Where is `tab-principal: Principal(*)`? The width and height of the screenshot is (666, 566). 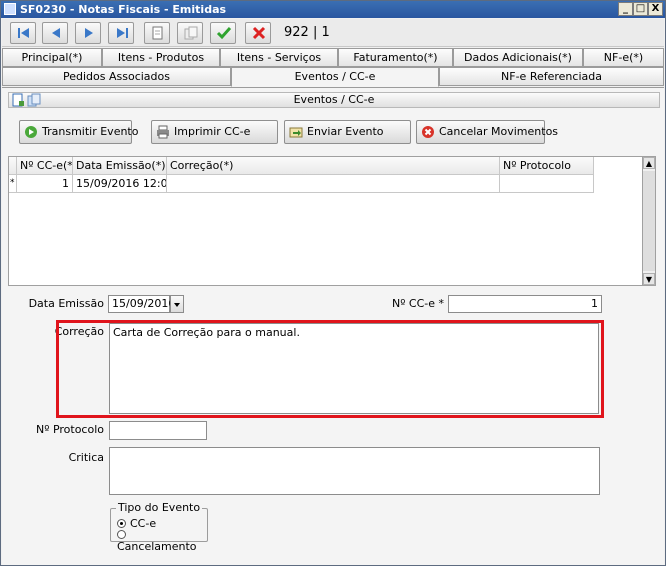
tab-principal: Principal(*) is located at coordinates (52, 57).